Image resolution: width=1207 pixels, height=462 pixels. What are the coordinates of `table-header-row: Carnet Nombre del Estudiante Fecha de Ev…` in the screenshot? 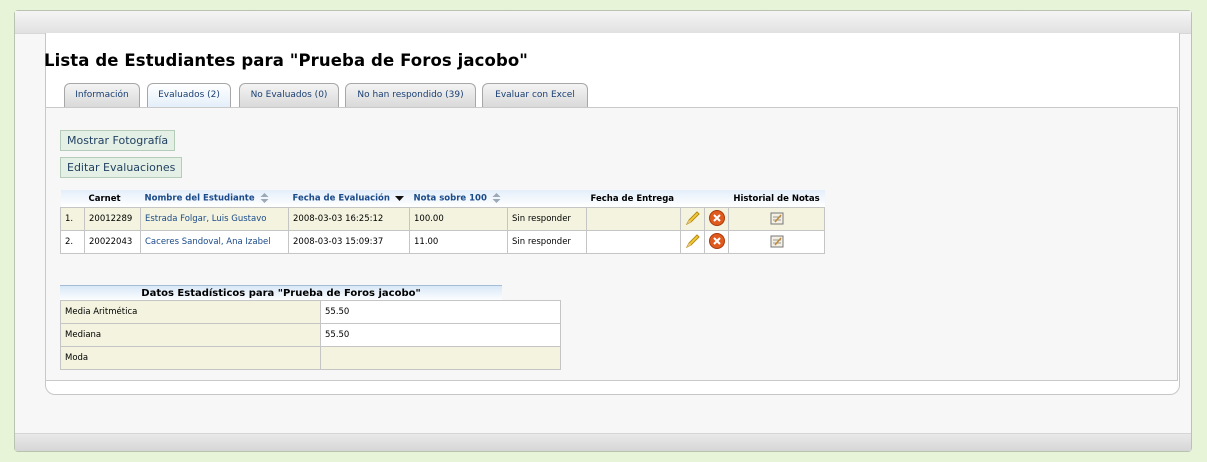 It's located at (442, 199).